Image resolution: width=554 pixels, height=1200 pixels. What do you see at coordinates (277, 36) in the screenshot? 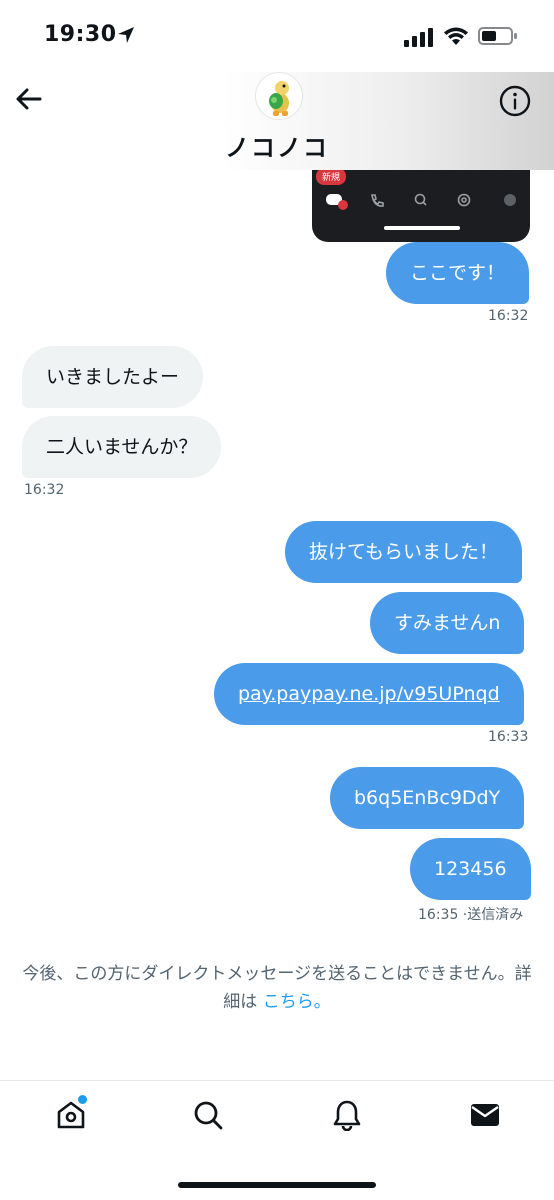
I see `status-bar: 19:30` at bounding box center [277, 36].